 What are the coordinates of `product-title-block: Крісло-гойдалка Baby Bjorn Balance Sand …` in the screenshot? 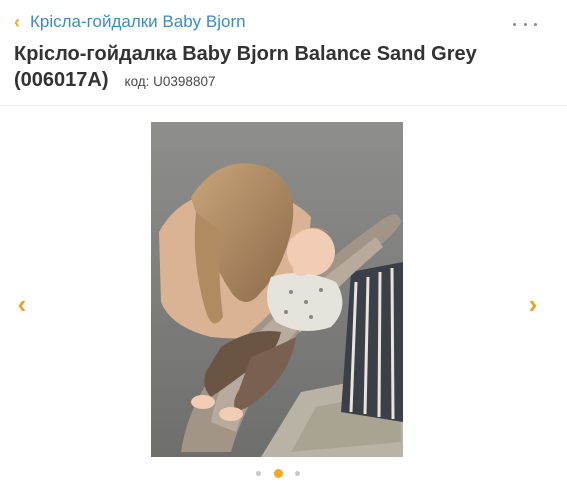 It's located at (259, 68).